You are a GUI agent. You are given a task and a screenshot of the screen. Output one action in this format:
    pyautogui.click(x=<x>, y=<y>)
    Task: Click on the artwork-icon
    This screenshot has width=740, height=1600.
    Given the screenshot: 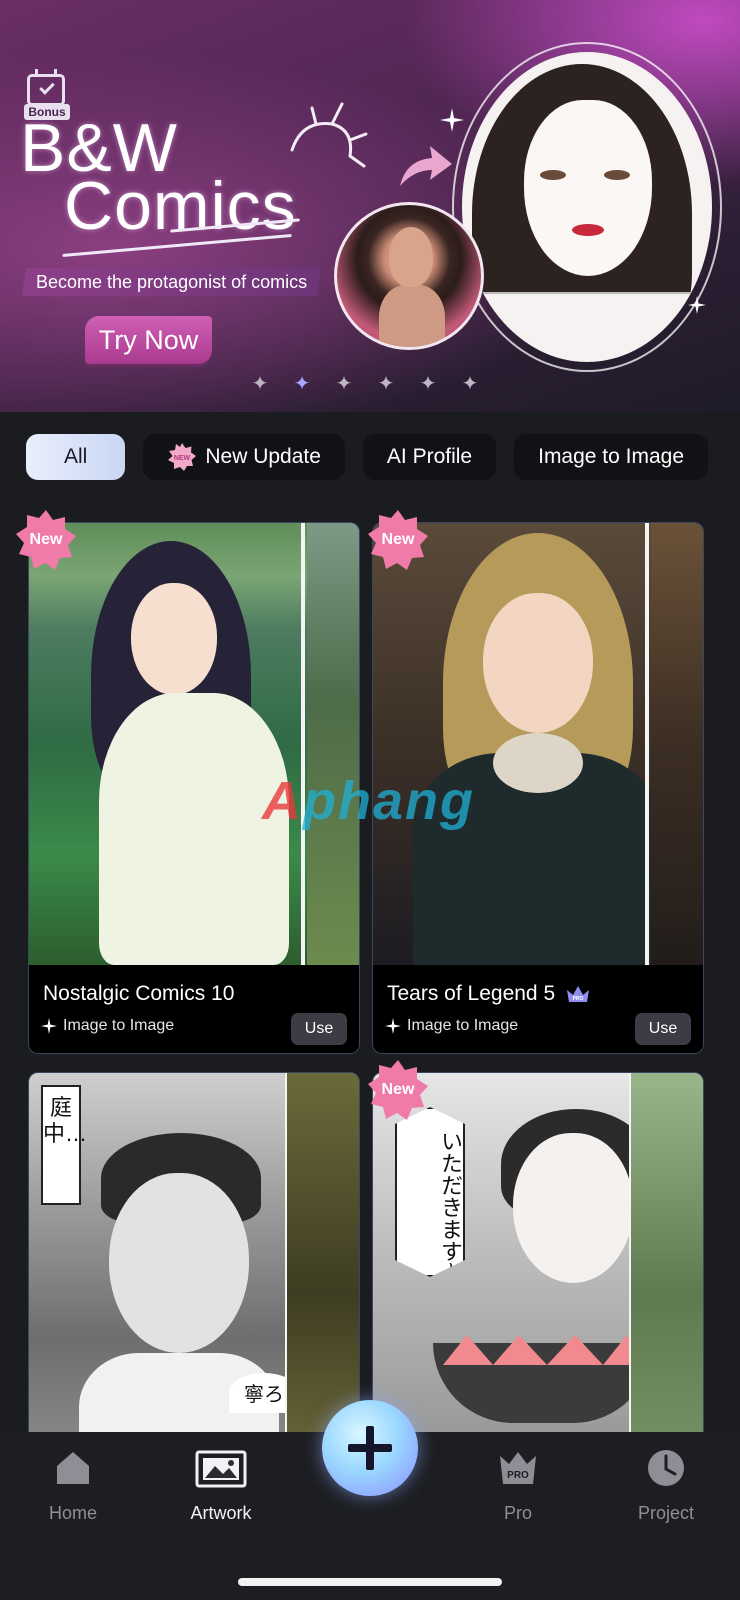 What is the action you would take?
    pyautogui.click(x=221, y=1469)
    